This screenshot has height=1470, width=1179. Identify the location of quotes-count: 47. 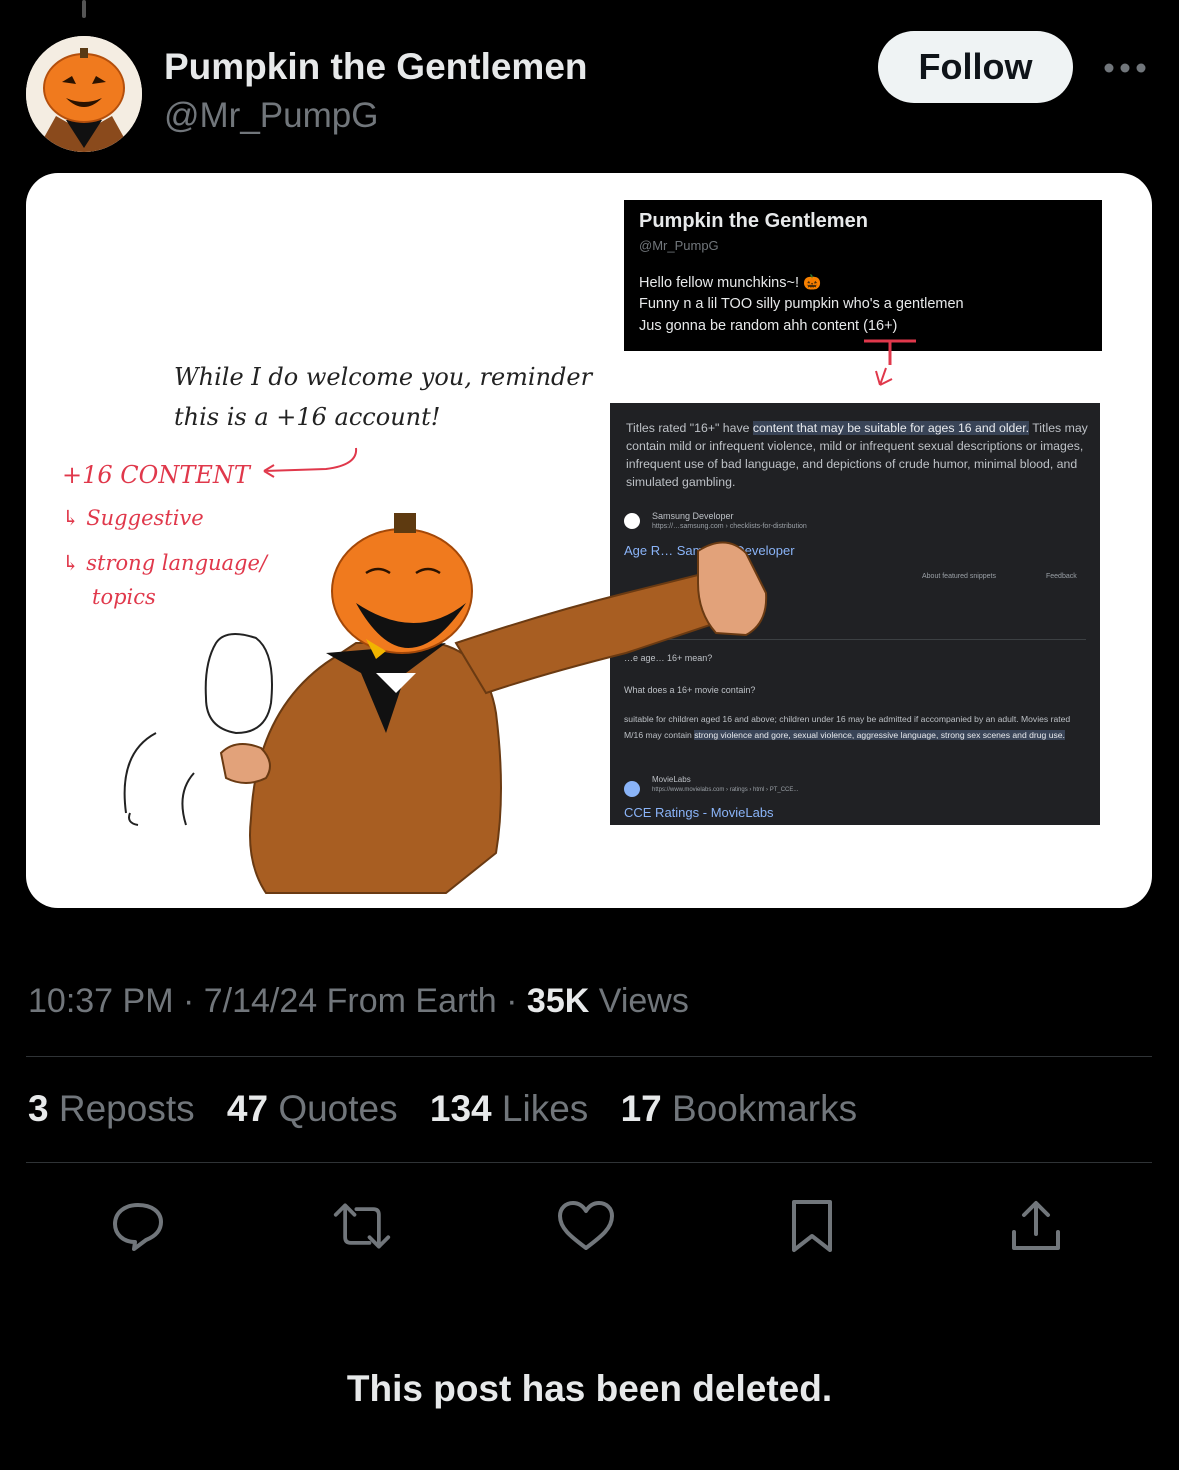
(247, 1108).